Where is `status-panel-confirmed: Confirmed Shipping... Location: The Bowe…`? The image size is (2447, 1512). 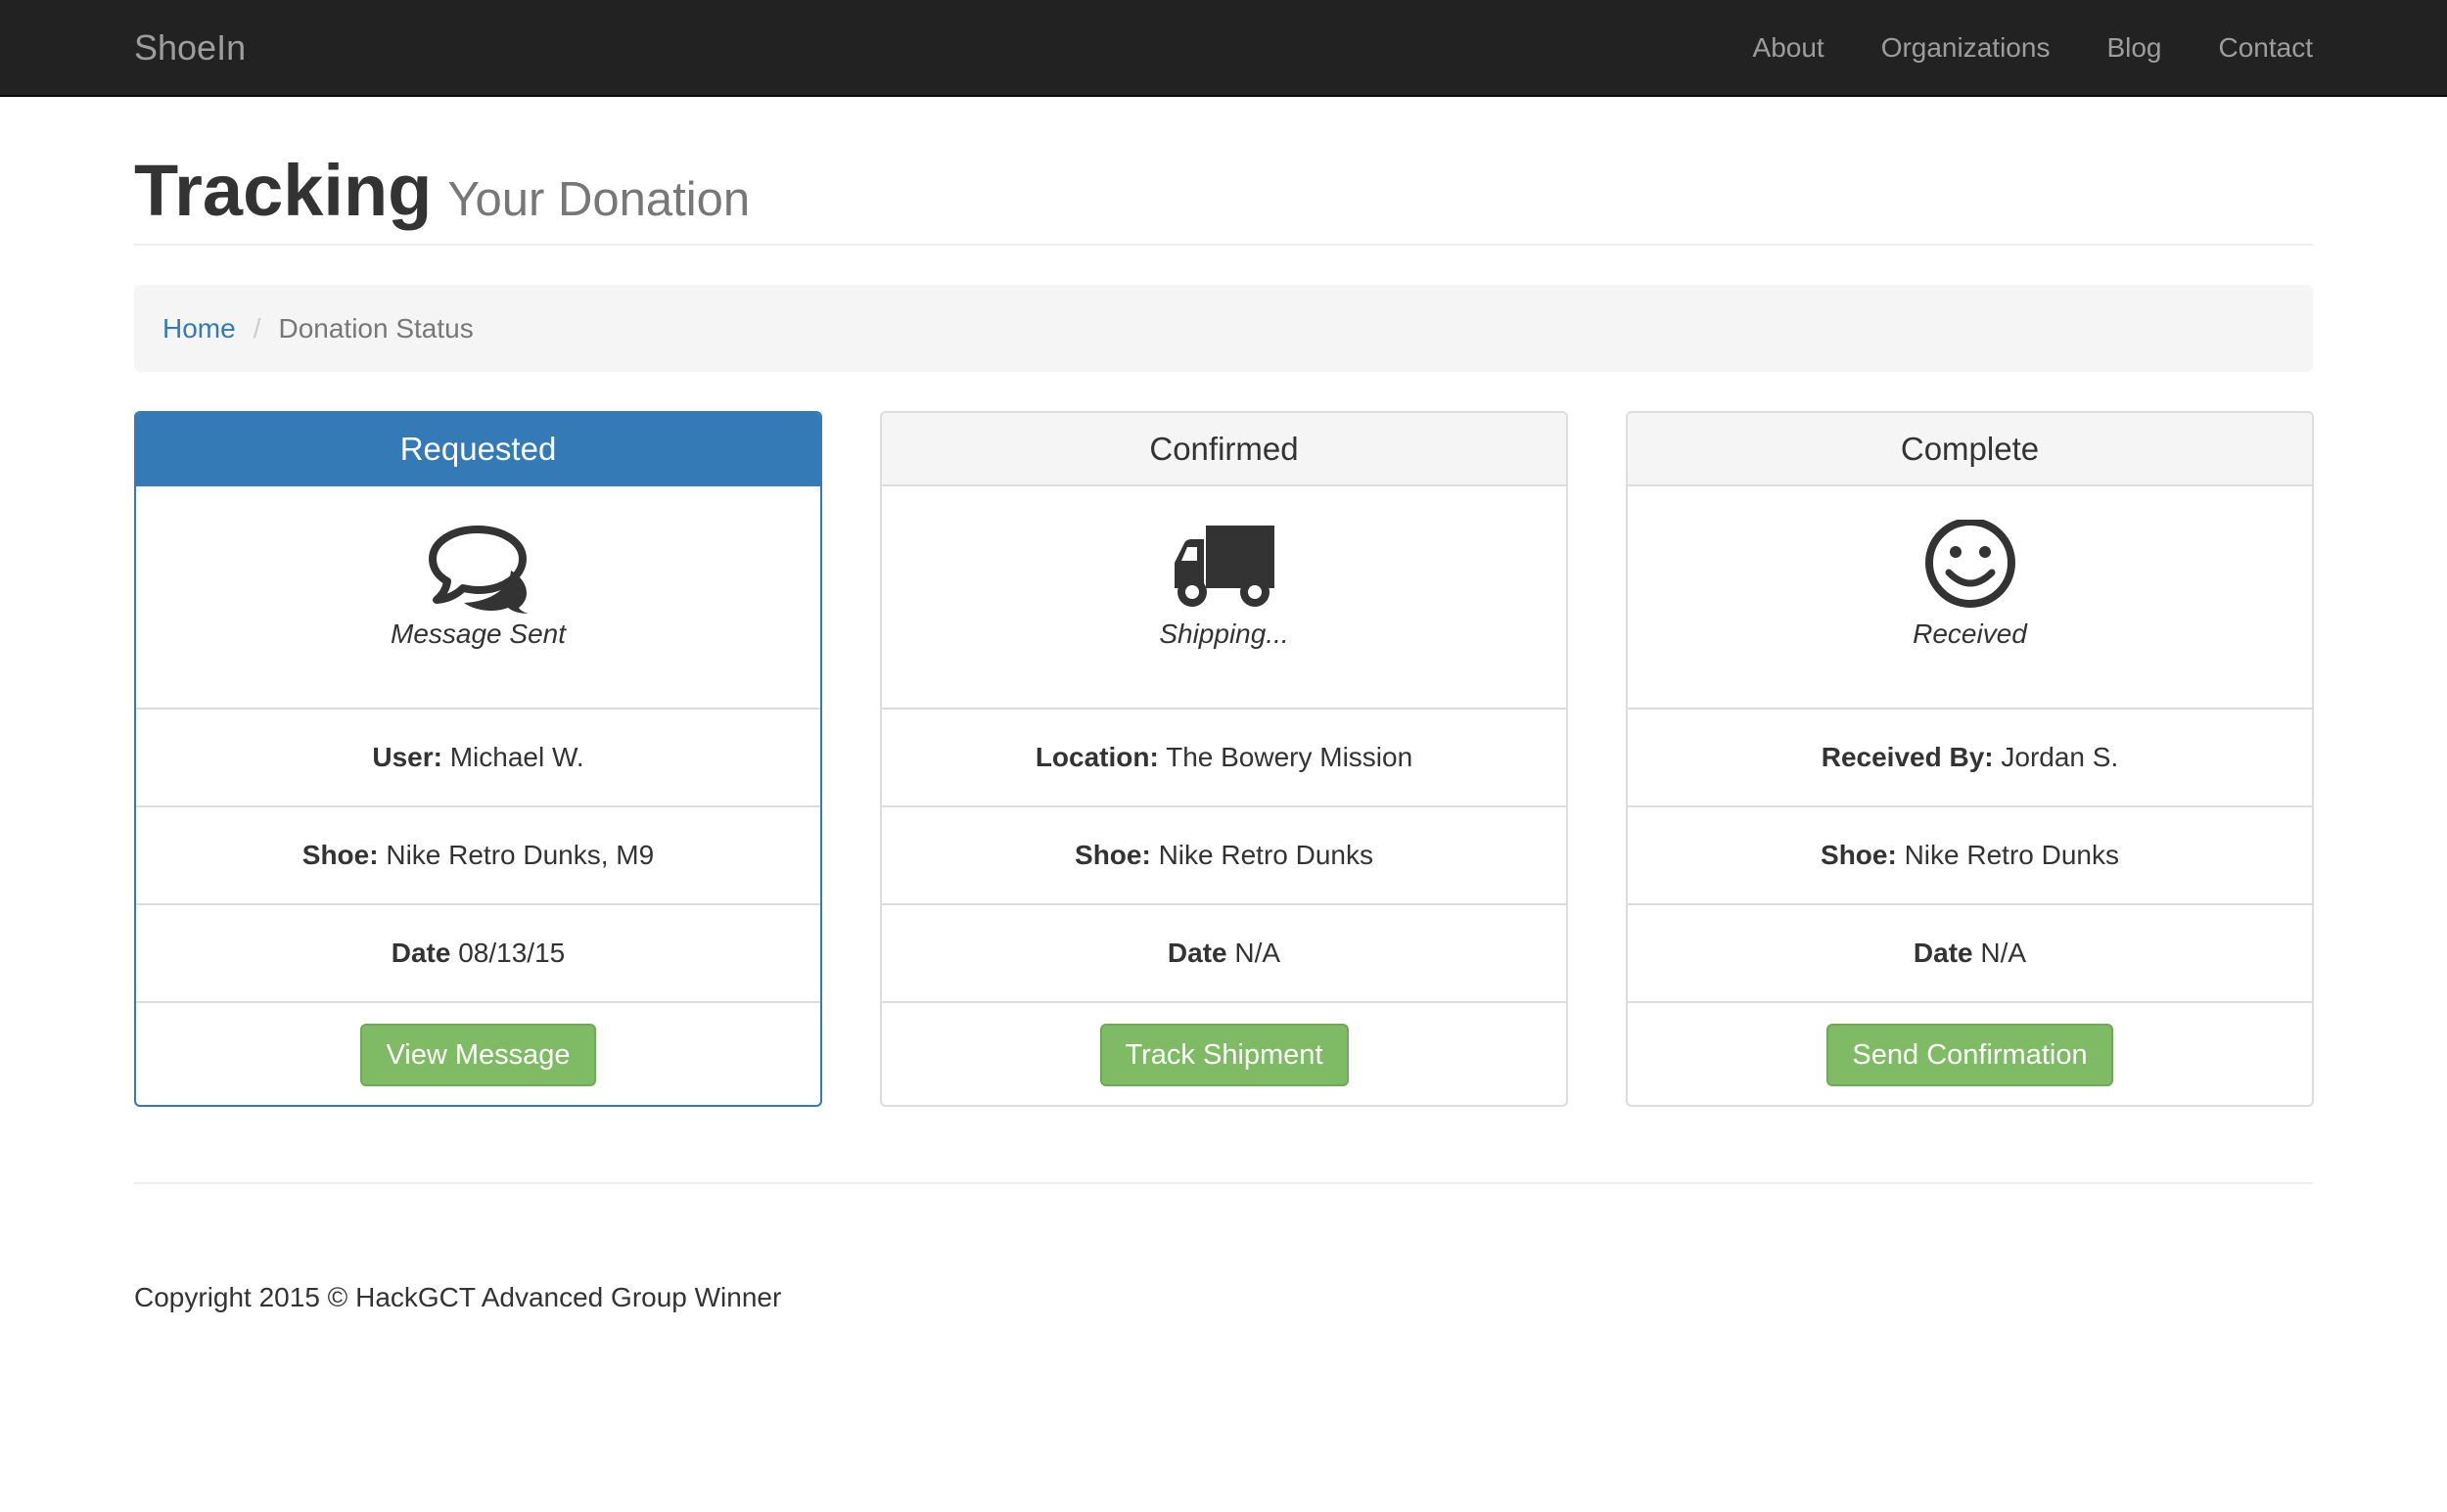
status-panel-confirmed: Confirmed Shipping... Location: The Bowe… is located at coordinates (1224, 759).